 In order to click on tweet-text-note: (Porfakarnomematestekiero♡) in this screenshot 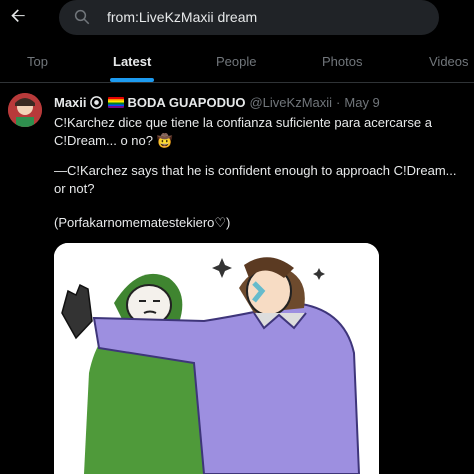, I will do `click(142, 222)`.